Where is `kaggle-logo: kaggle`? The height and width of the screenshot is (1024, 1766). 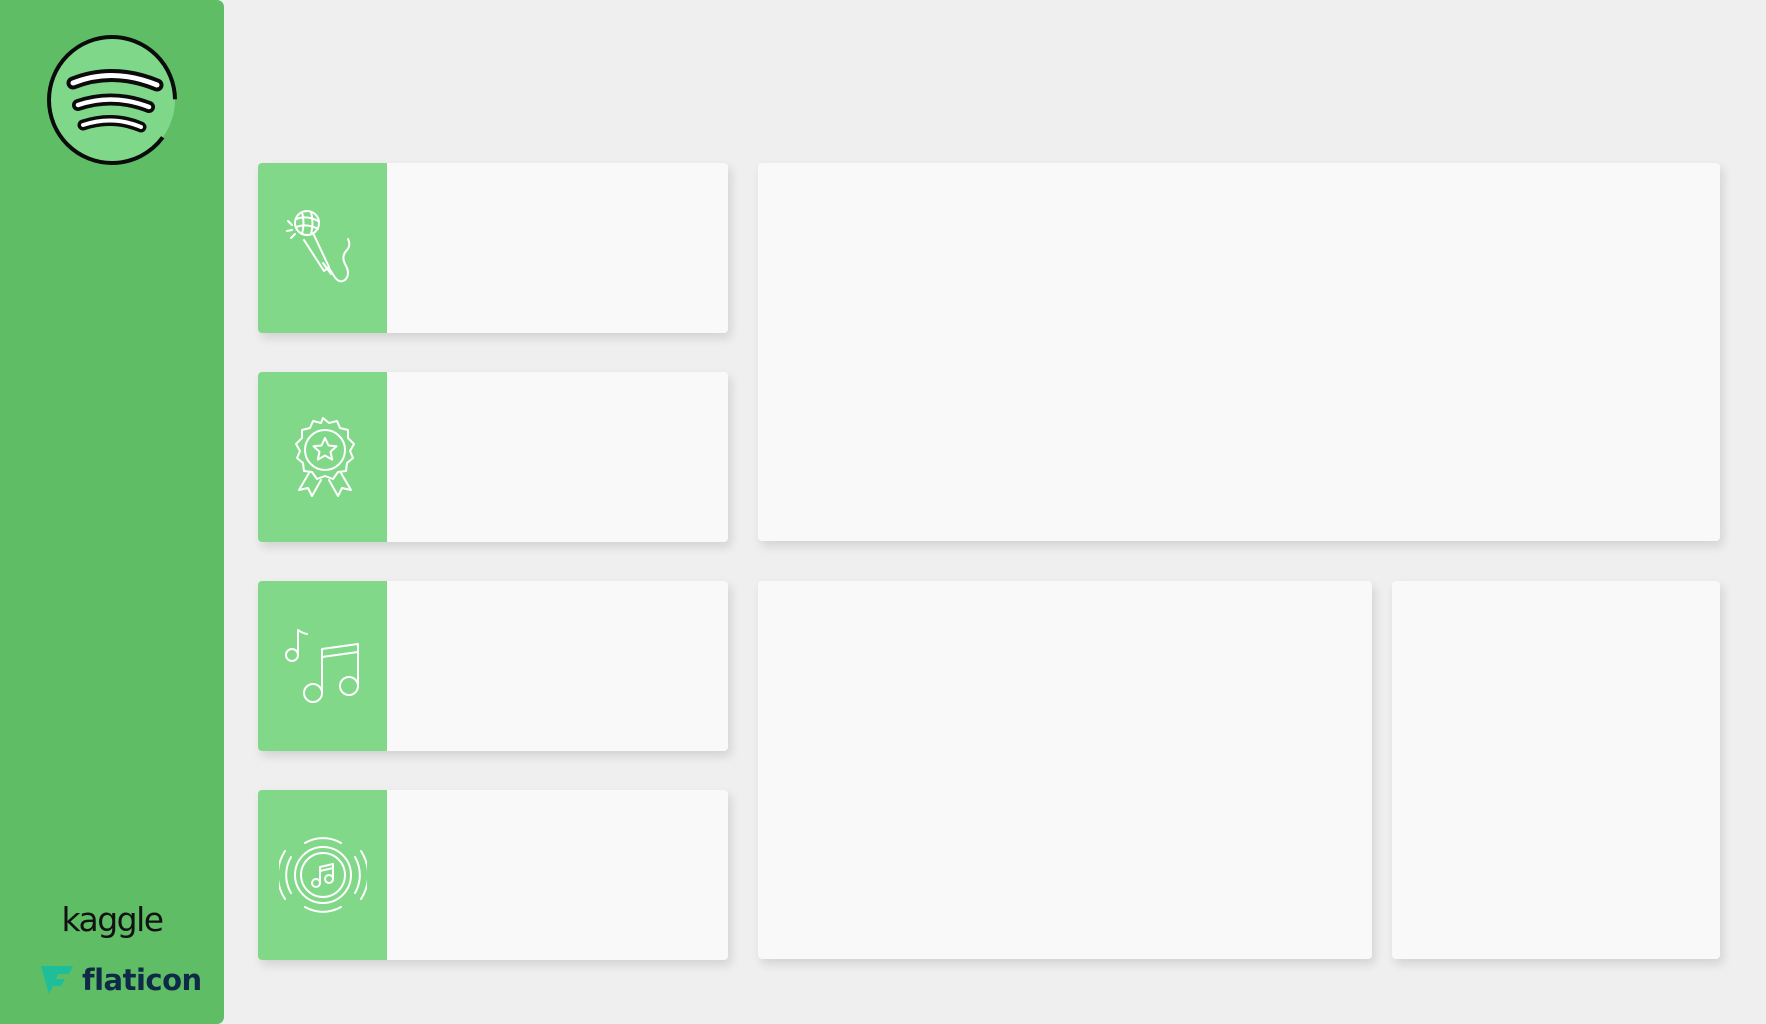
kaggle-logo: kaggle is located at coordinates (112, 919).